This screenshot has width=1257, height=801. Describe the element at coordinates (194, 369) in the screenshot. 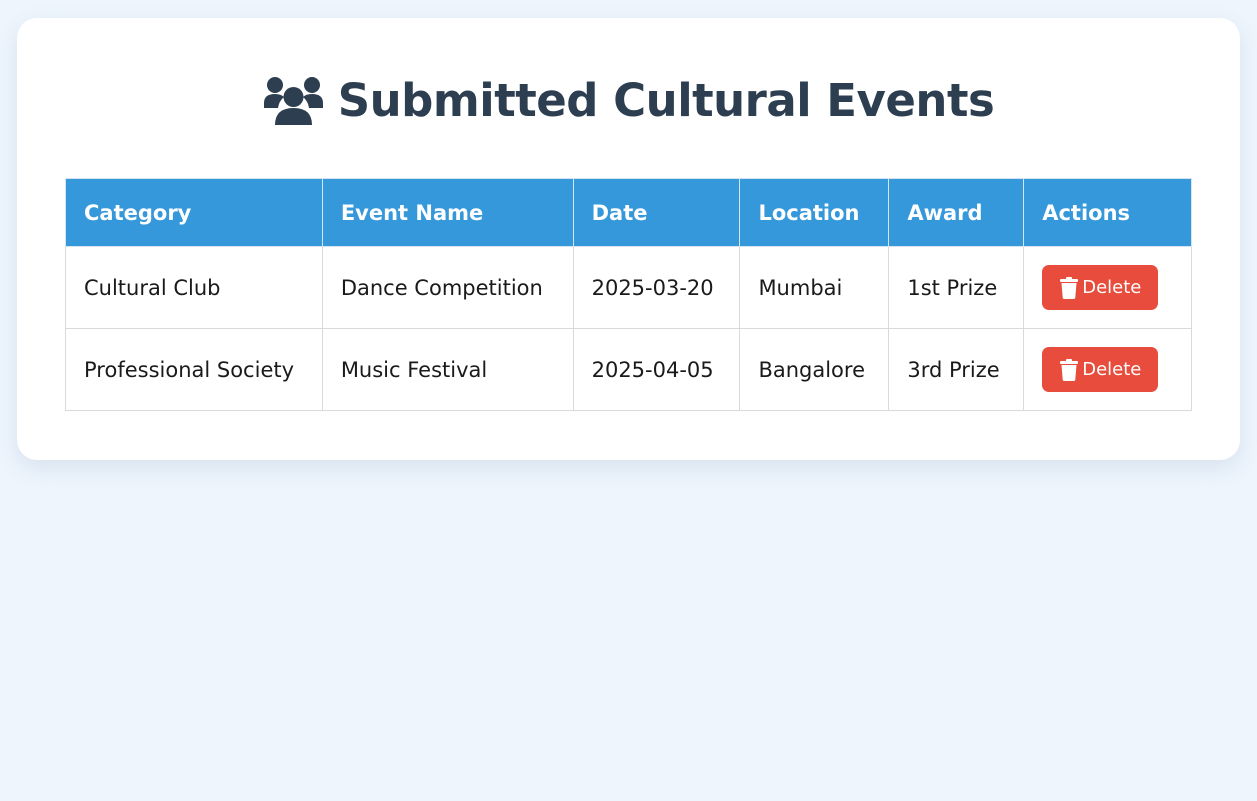

I see `cell-category: Professional Society` at that location.